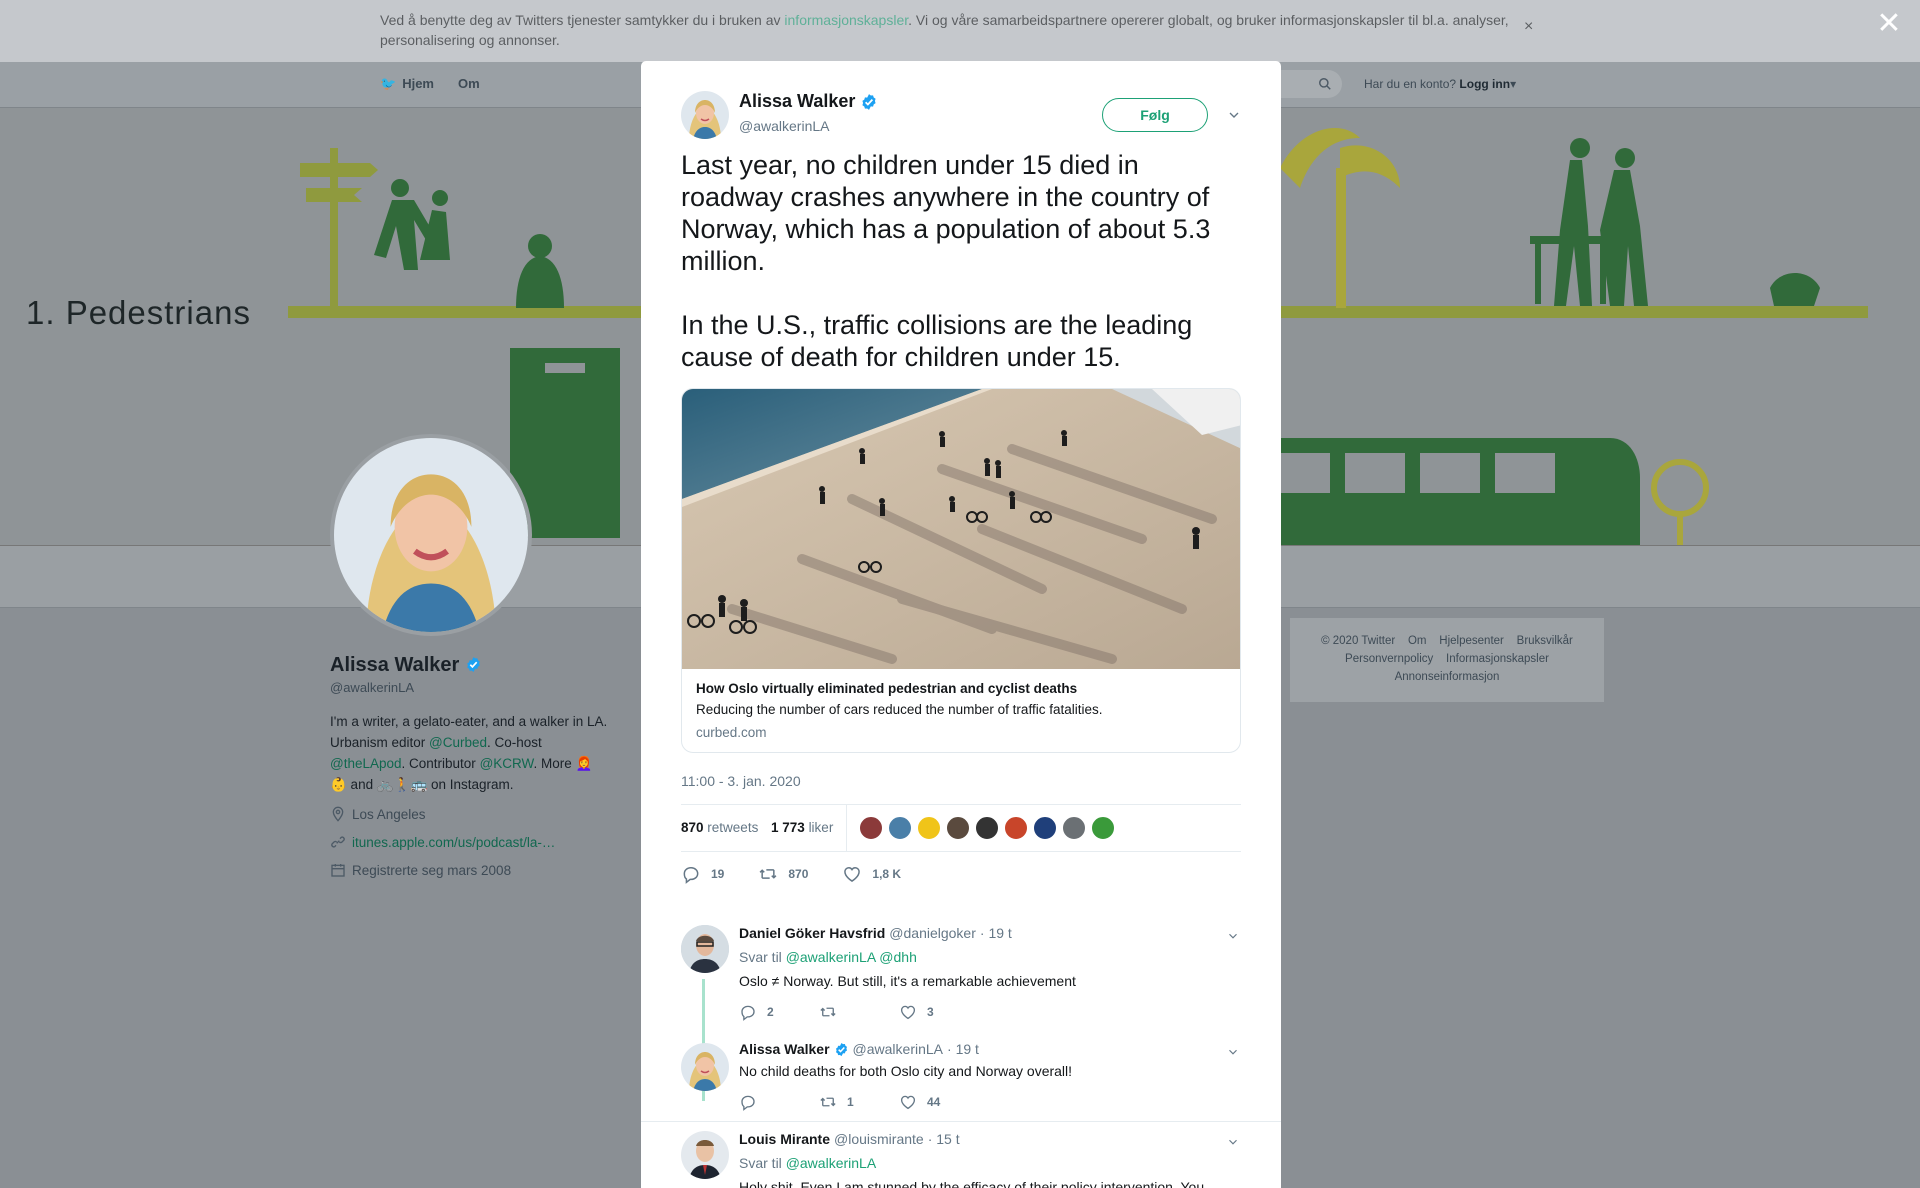  What do you see at coordinates (366, 763) in the screenshot?
I see `bio-link-thelapod: @theLApod` at bounding box center [366, 763].